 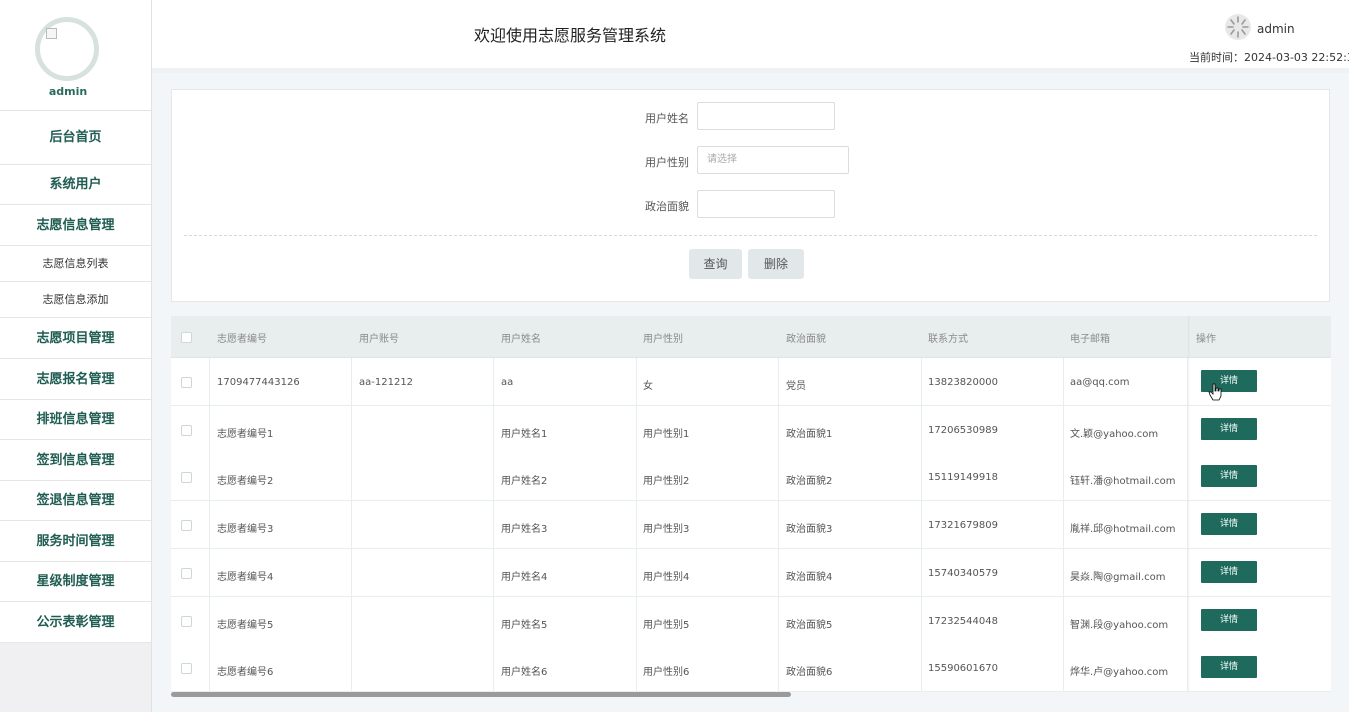 What do you see at coordinates (75, 582) in the screenshot?
I see `sidebar-item: 星级制度管理` at bounding box center [75, 582].